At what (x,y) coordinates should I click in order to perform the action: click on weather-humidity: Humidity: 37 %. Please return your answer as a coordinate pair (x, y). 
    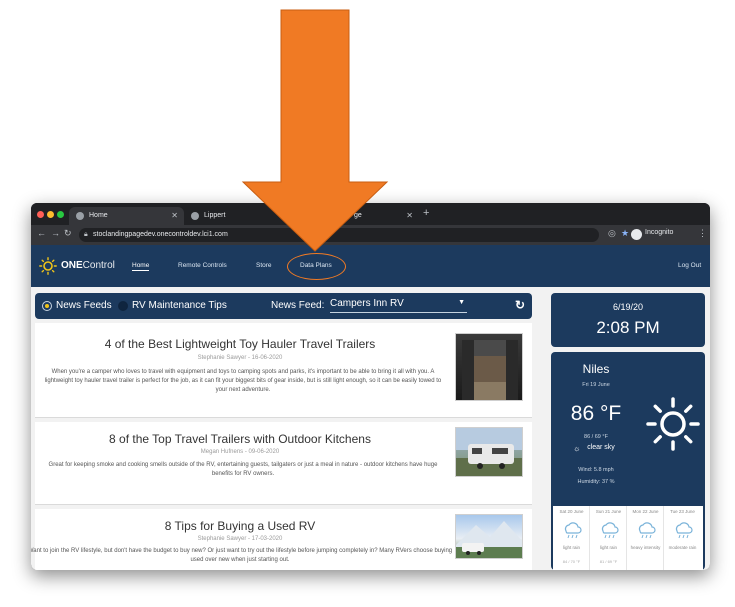
    Looking at the image, I should click on (596, 482).